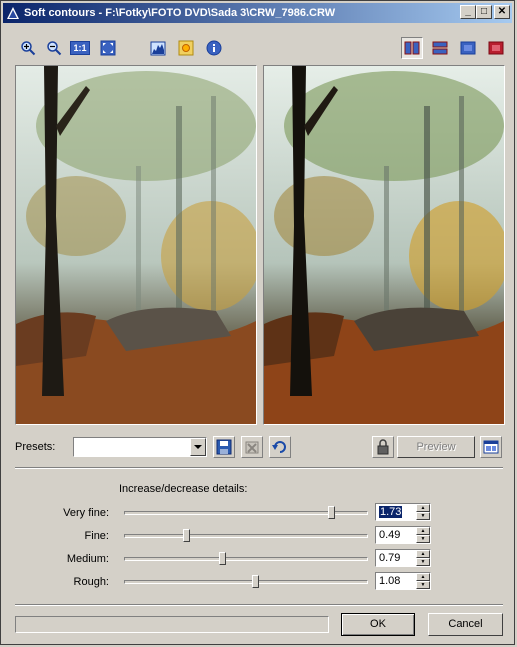 The width and height of the screenshot is (517, 647). I want to click on info-button, so click(214, 48).